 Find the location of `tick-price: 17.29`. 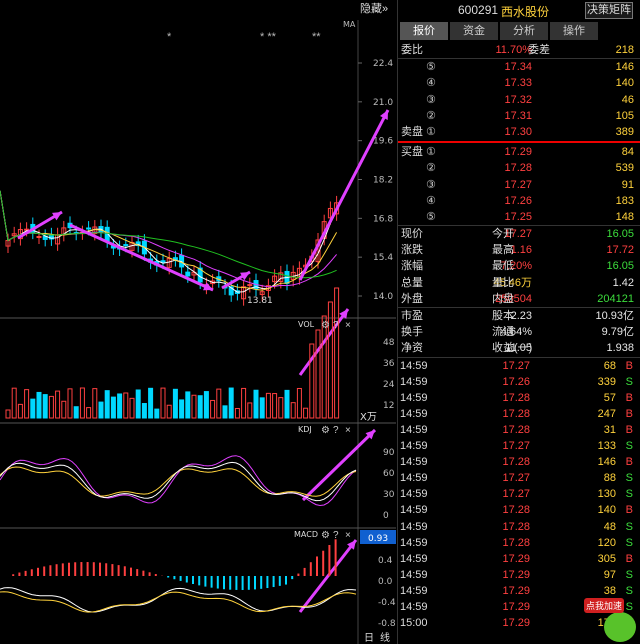

tick-price: 17.29 is located at coordinates (516, 574).